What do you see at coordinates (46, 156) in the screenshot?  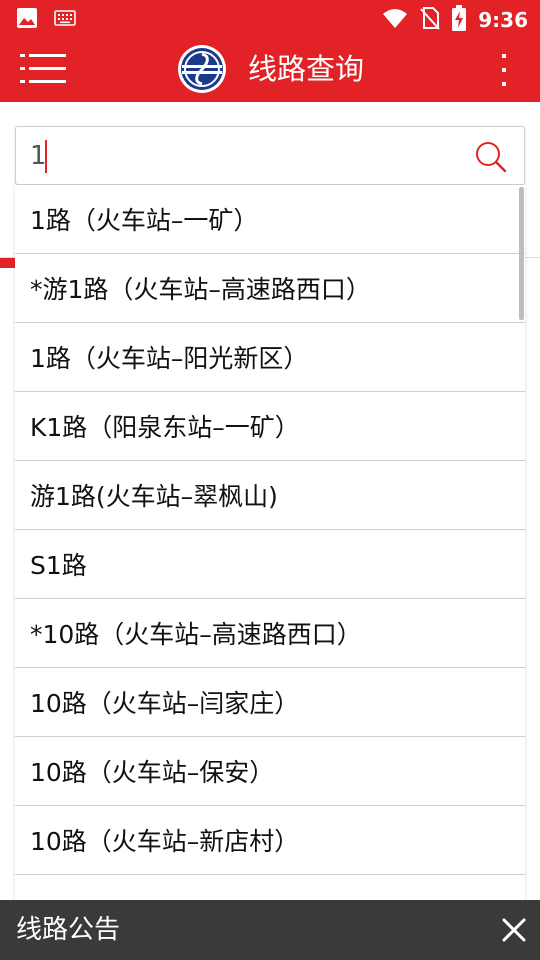 I see `text-caret` at bounding box center [46, 156].